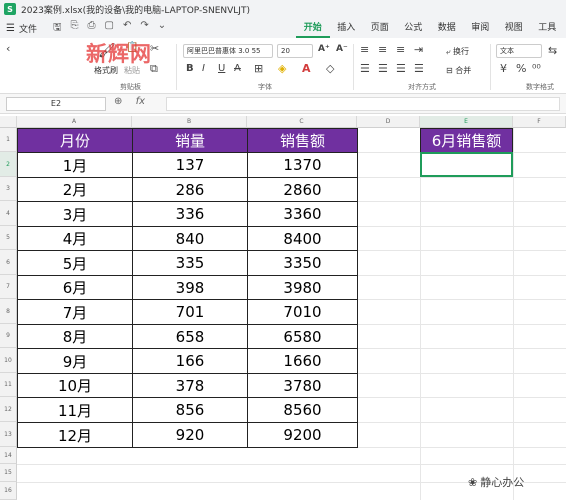  Describe the element at coordinates (190, 385) in the screenshot. I see `table-cell: 378` at that location.